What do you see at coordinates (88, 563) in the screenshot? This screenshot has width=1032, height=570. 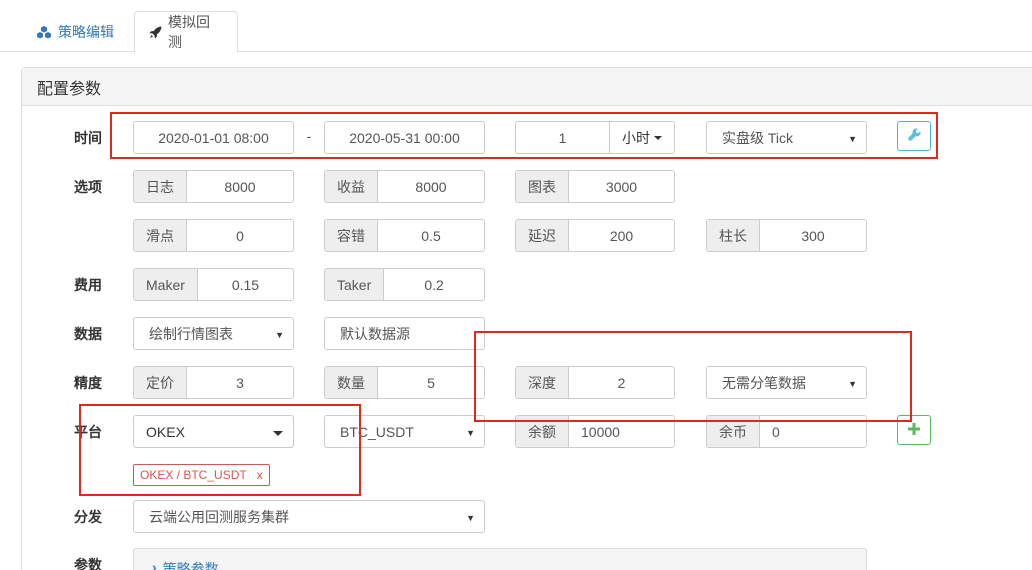 I see `params-label: 参数` at bounding box center [88, 563].